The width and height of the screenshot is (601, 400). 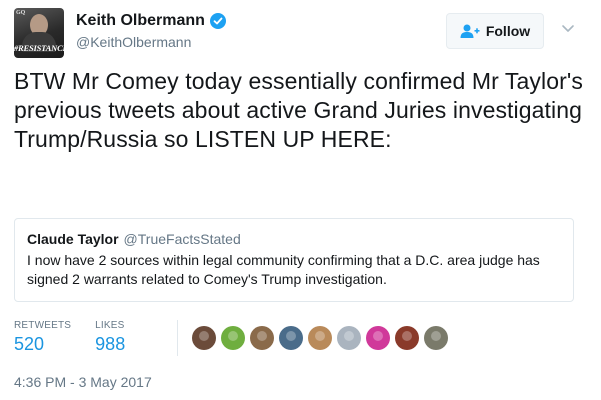 What do you see at coordinates (110, 325) in the screenshot?
I see `likes-label: LIKES` at bounding box center [110, 325].